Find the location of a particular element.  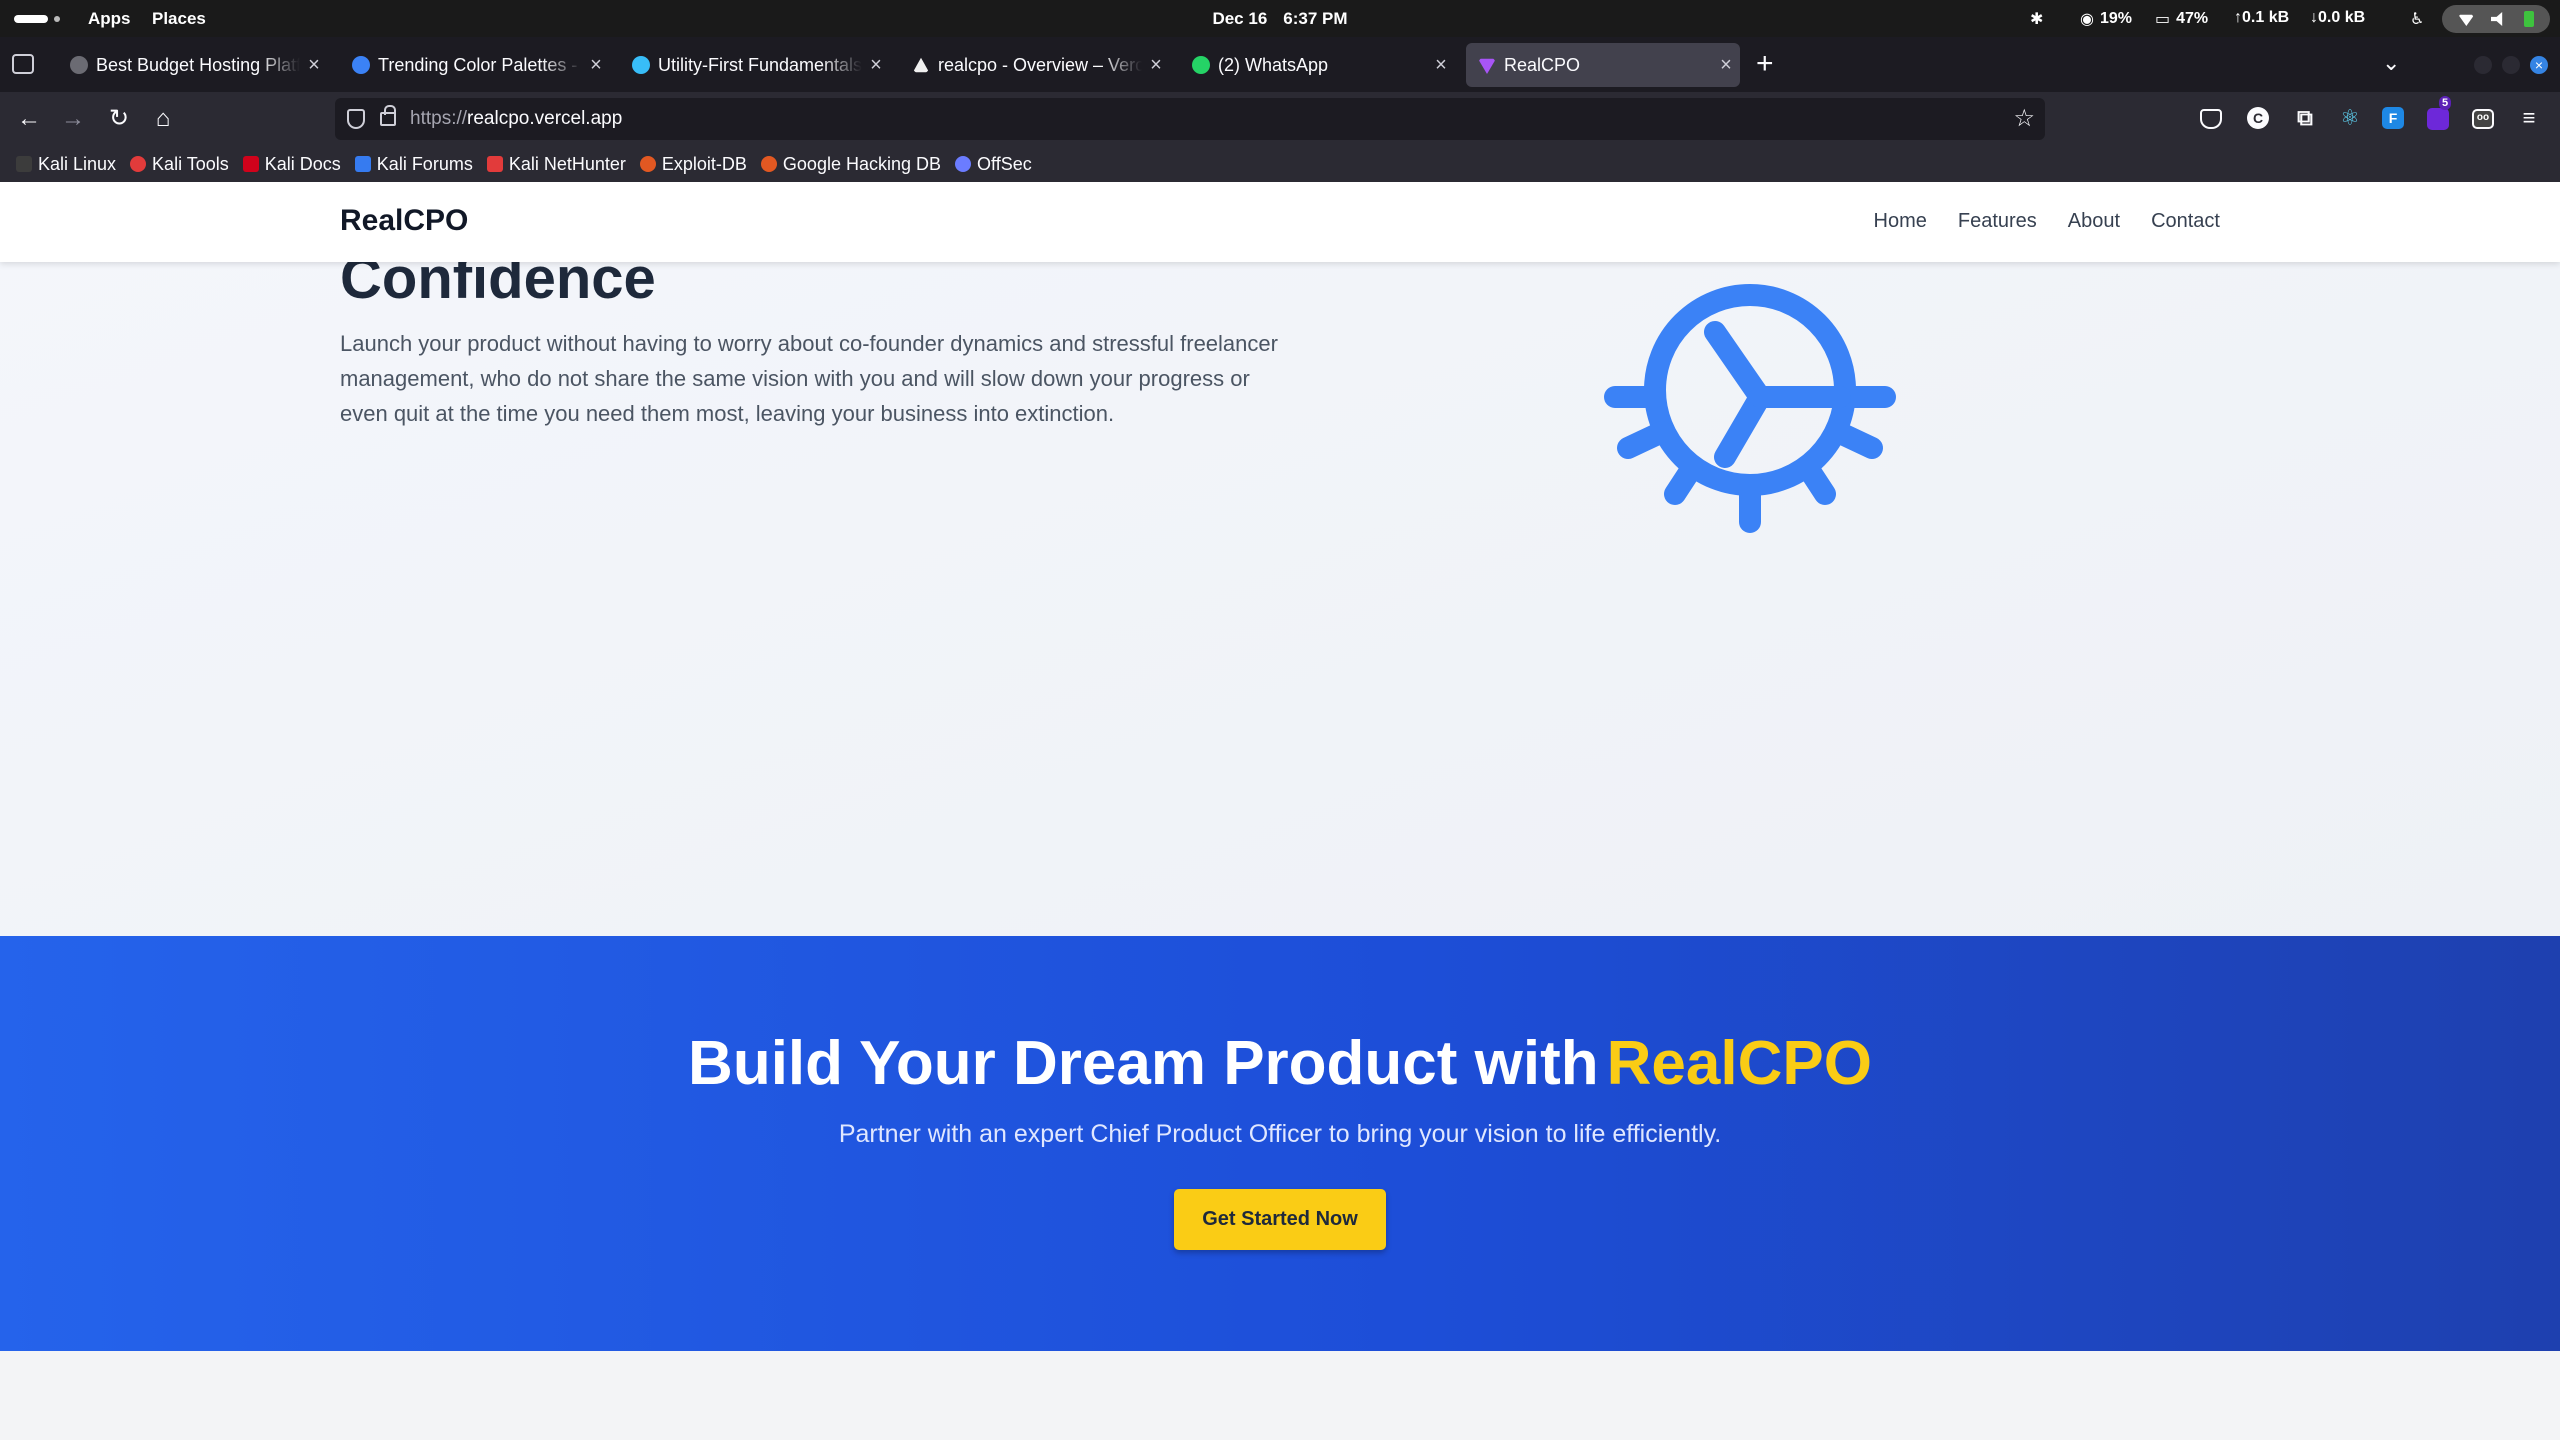

url-text: https://realcpo.vercel.app is located at coordinates (516, 119).